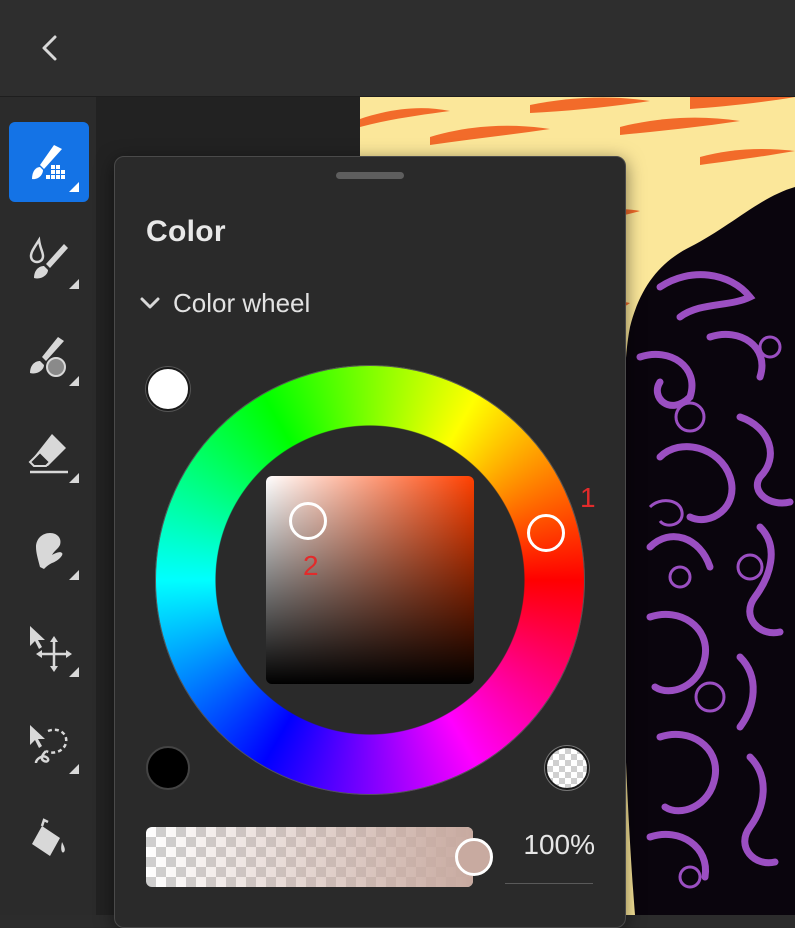 The width and height of the screenshot is (795, 928). I want to click on mixer-brush-tool, so click(49, 356).